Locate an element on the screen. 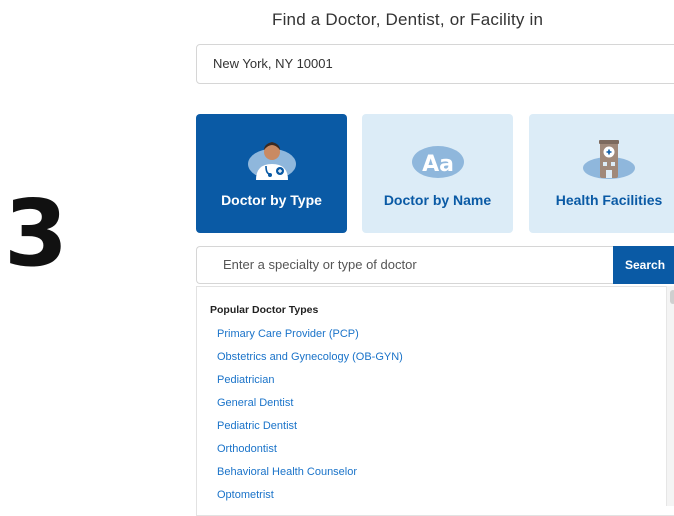  list-item: Orthodontist is located at coordinates (310, 453).